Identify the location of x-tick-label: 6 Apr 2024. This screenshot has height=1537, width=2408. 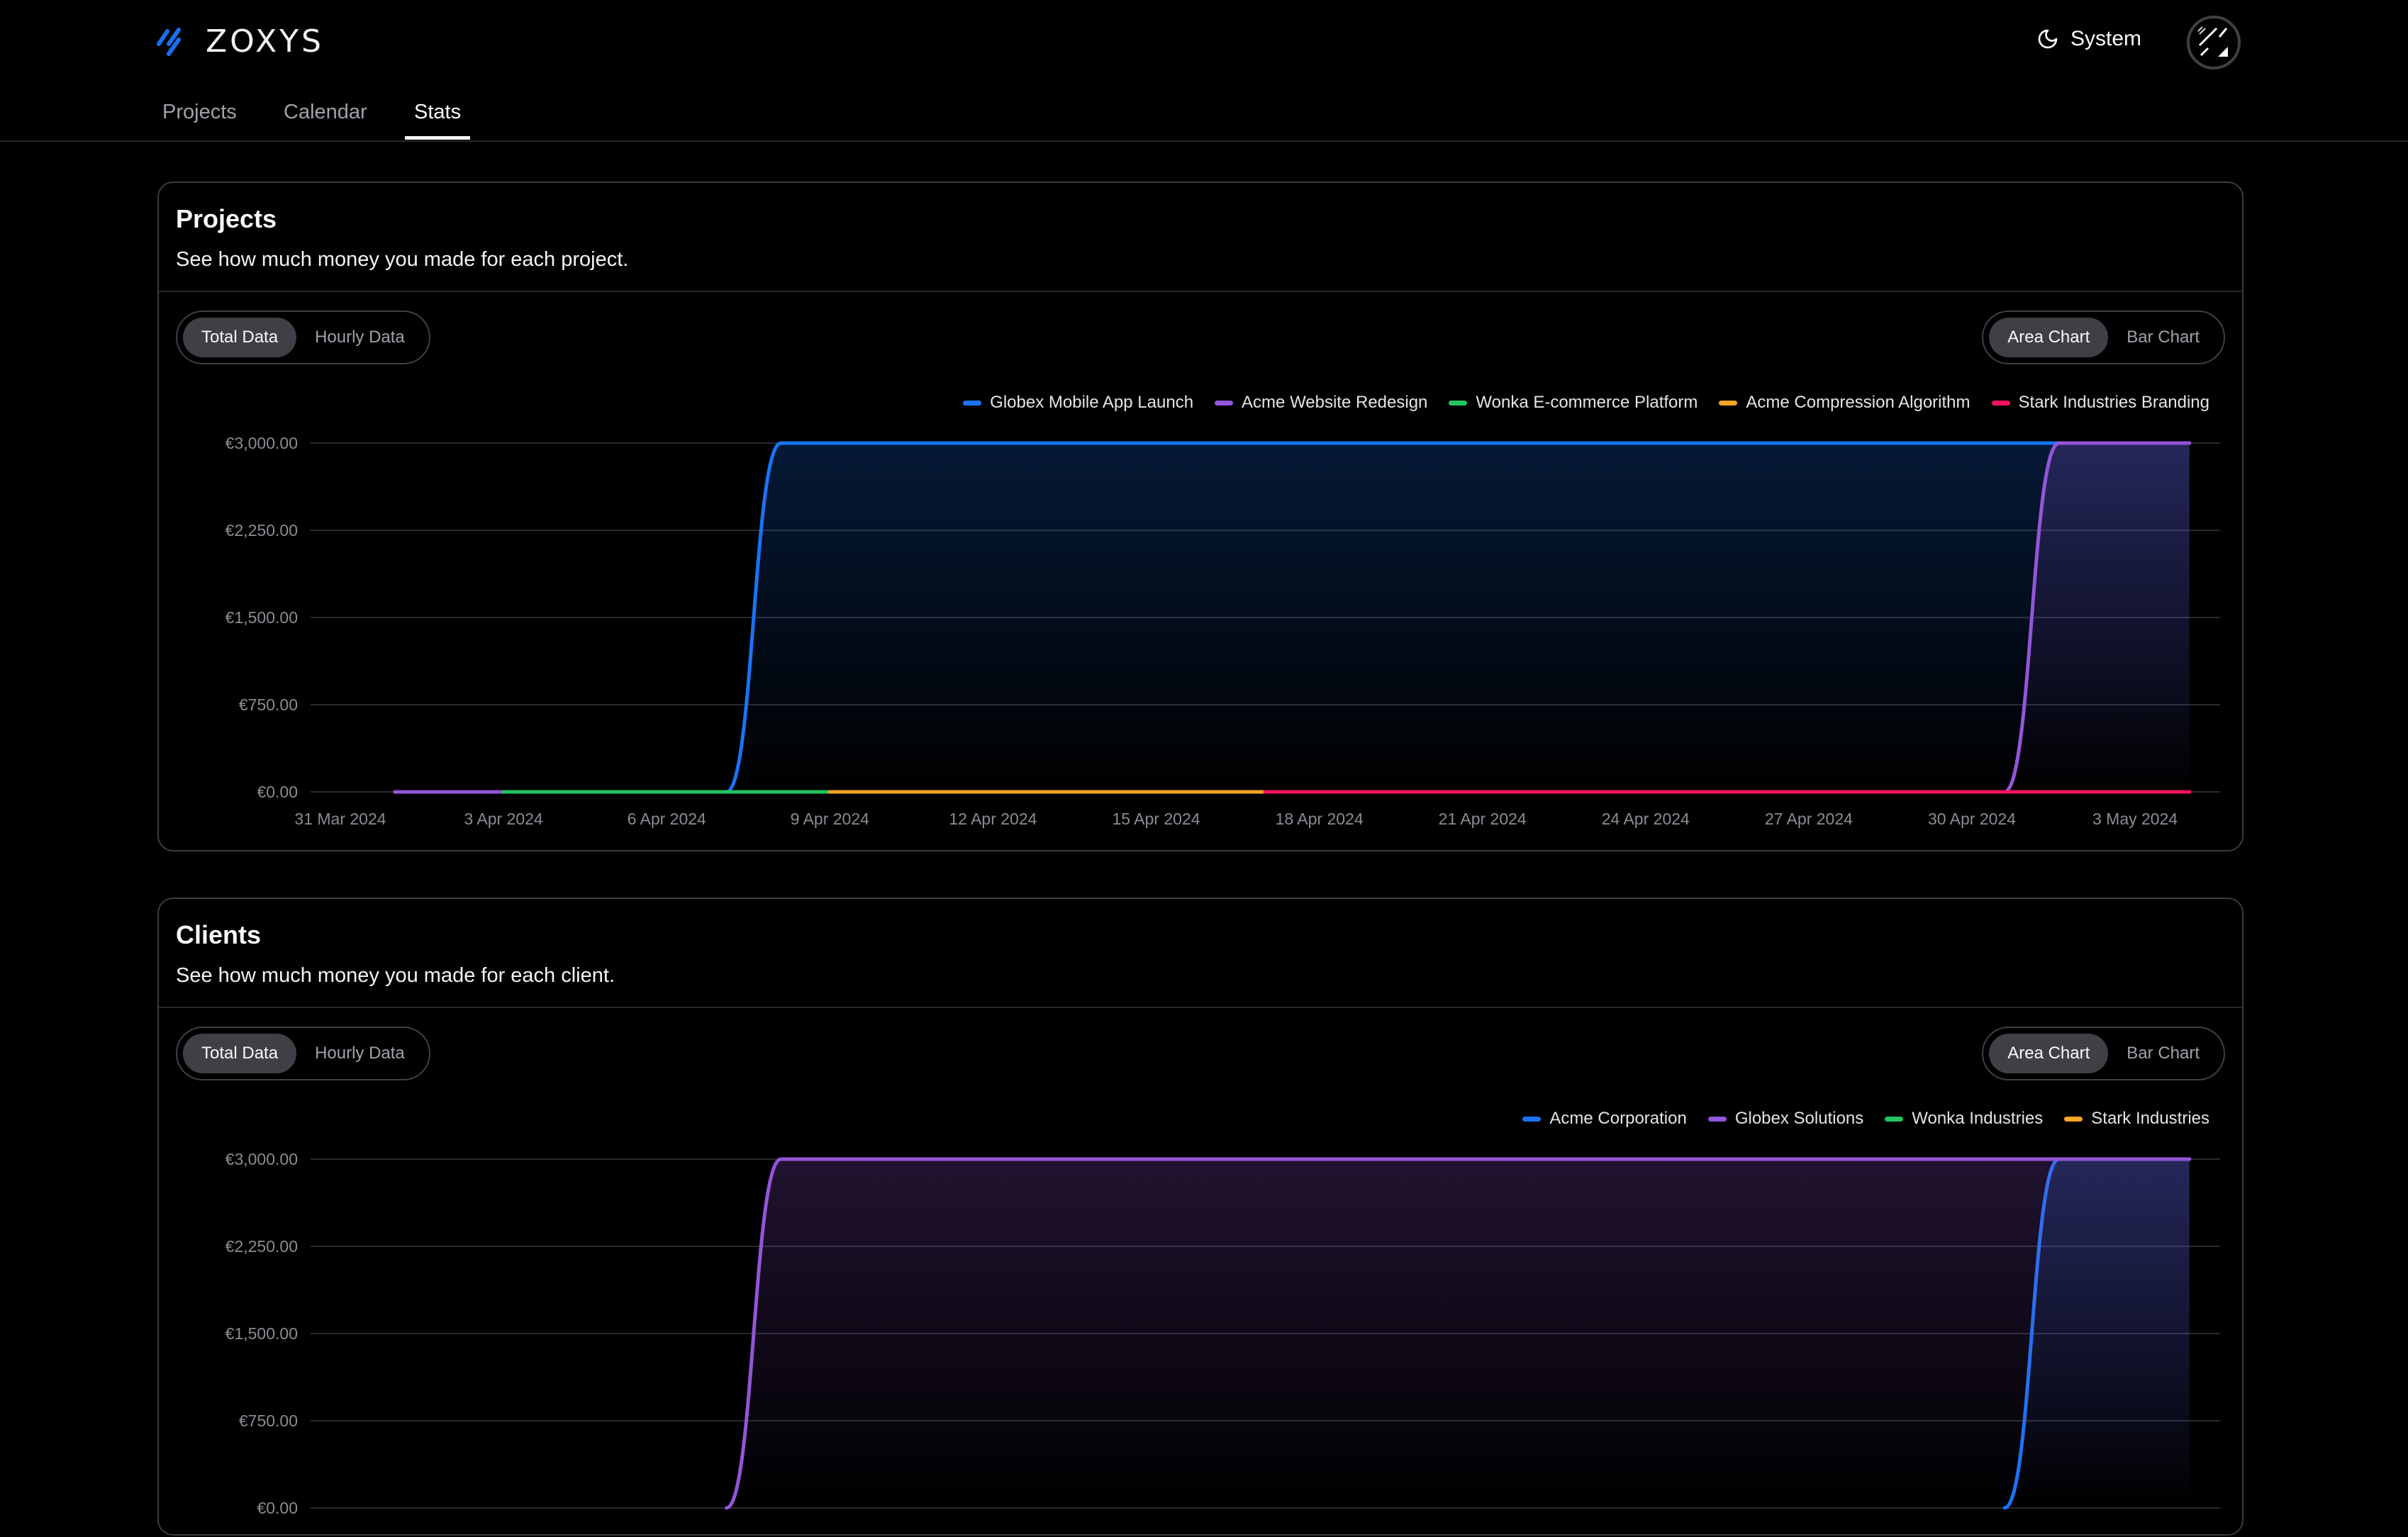
(667, 819).